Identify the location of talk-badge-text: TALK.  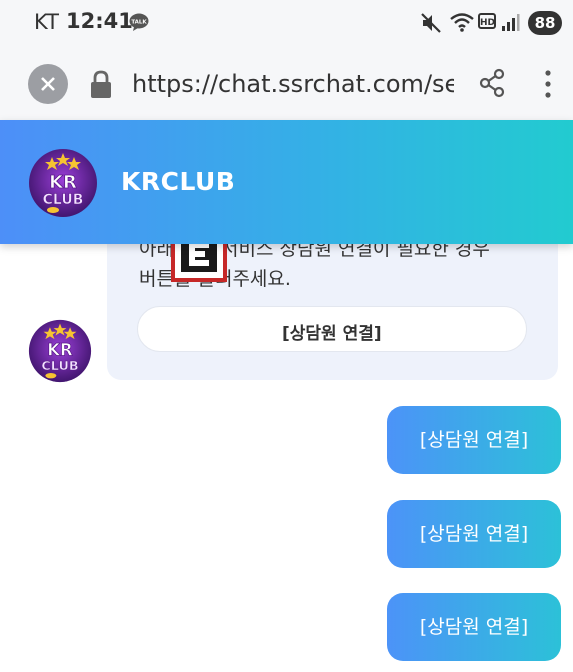
(139, 23).